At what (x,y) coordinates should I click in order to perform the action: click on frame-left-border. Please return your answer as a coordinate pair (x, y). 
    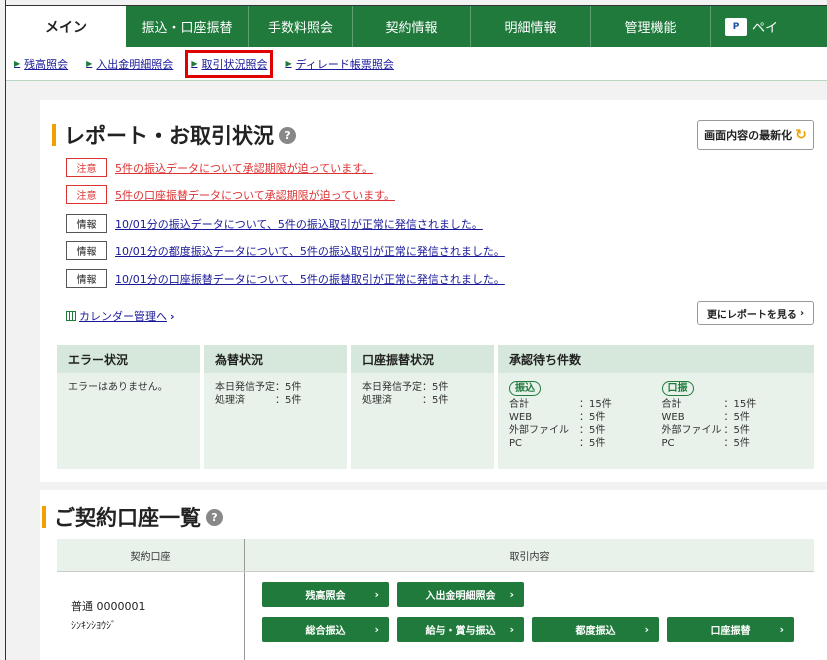
    Looking at the image, I should click on (5, 330).